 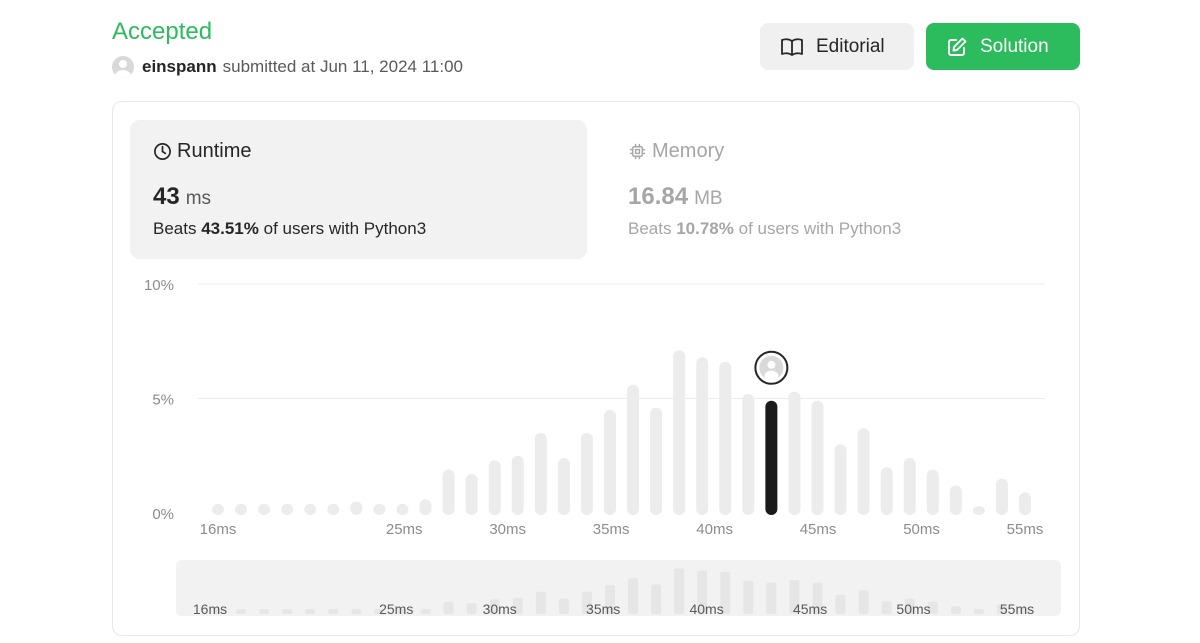 I want to click on x-tick-label: 45ms, so click(x=818, y=529).